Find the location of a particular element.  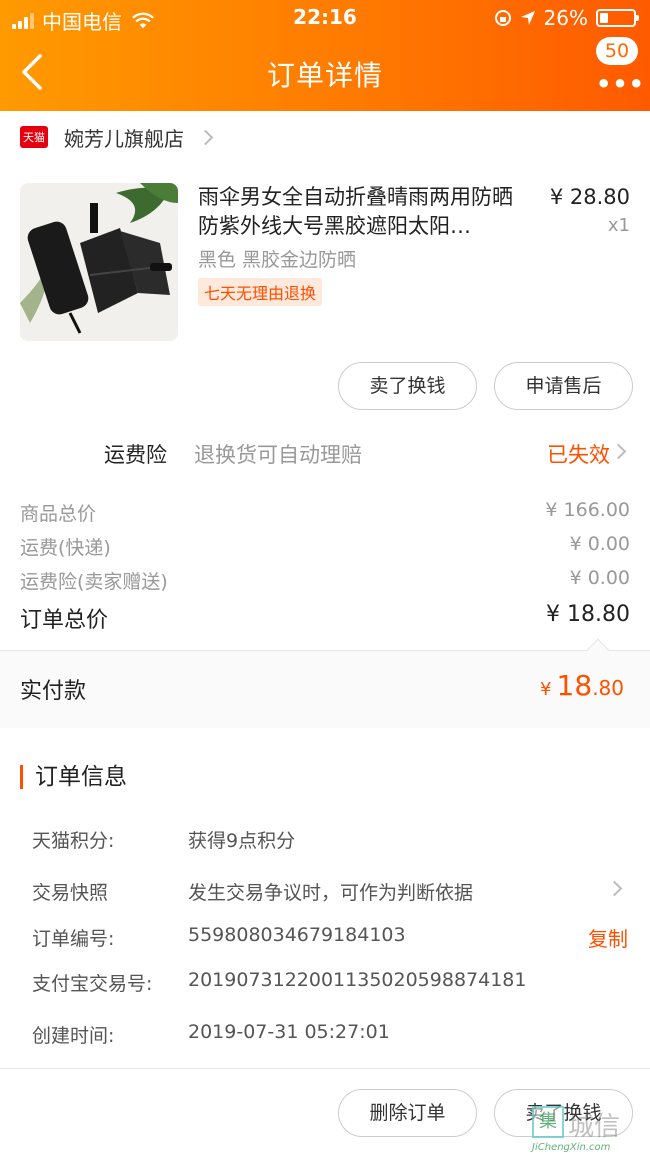

order-number-value: 559808034679184103 is located at coordinates (297, 935).